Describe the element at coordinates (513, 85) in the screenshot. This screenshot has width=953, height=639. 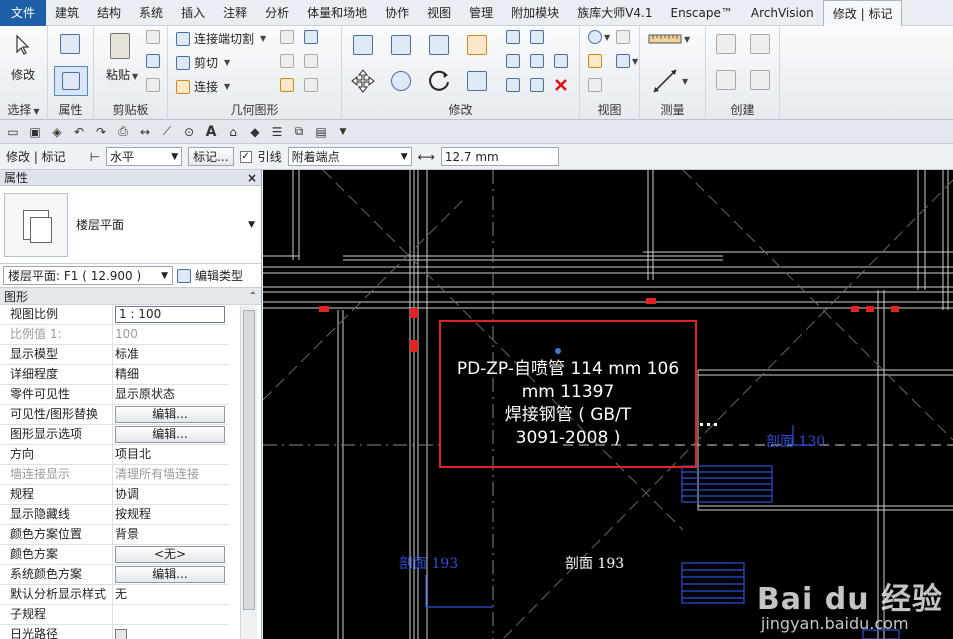
I see `pin-icon` at that location.